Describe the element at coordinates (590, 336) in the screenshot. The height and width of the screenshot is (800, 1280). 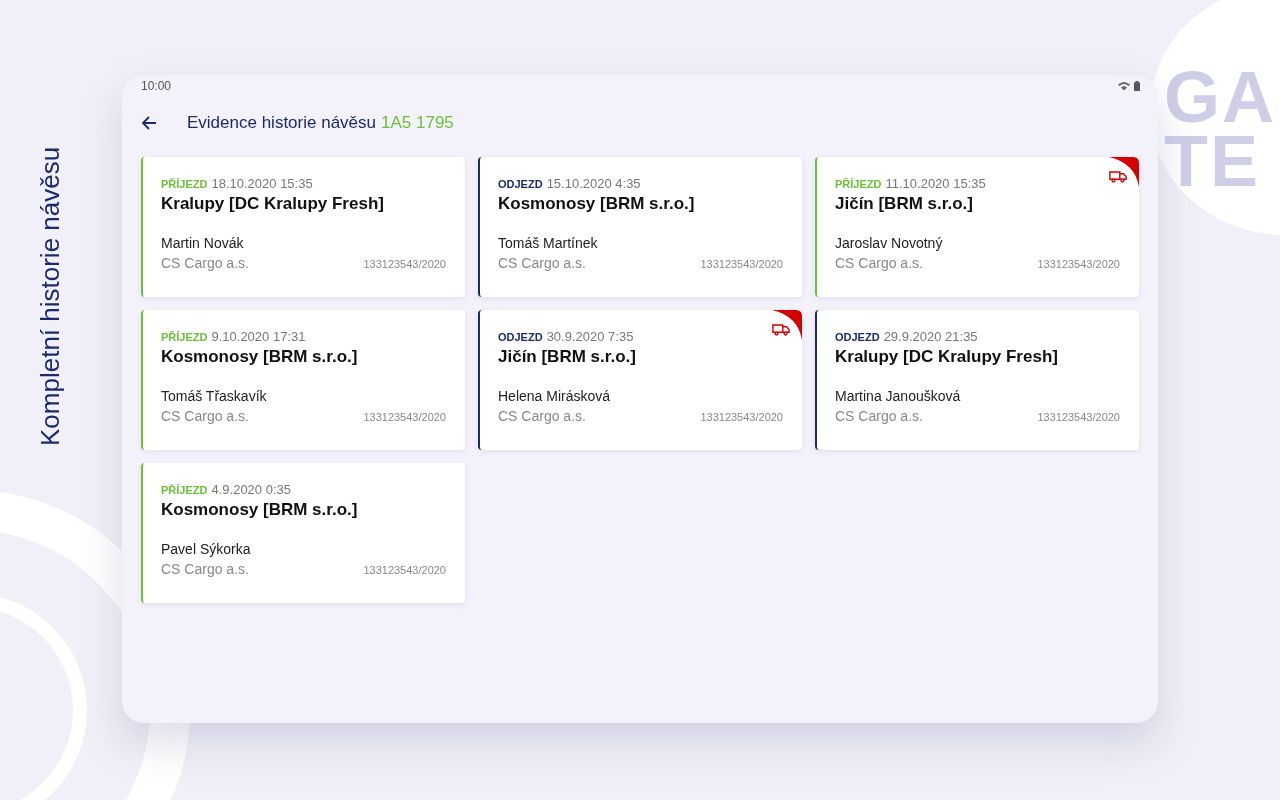
I see `date-time: 30.9.2020 7:35` at that location.